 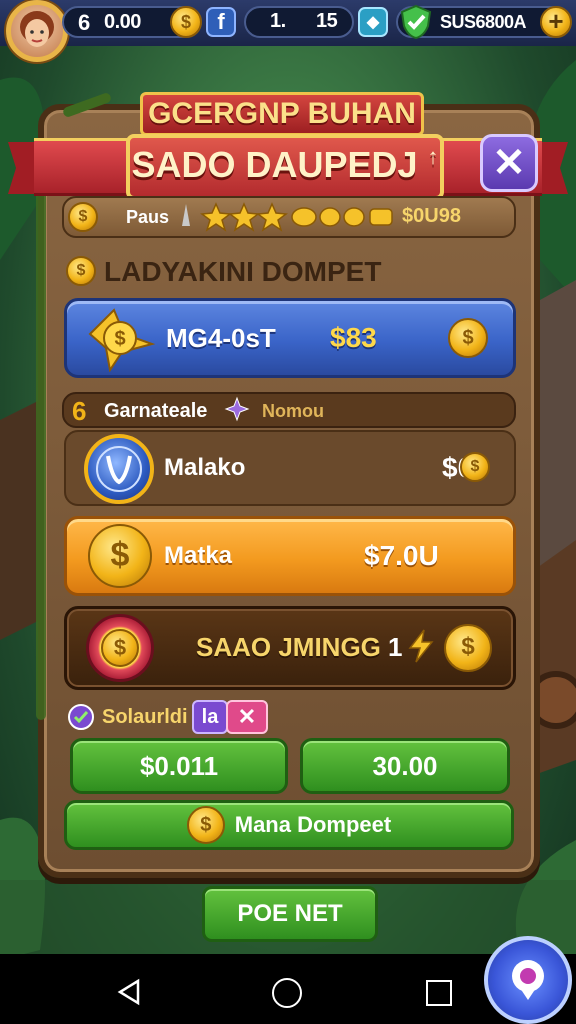 What do you see at coordinates (327, 21) in the screenshot?
I see `counter-b: 15` at bounding box center [327, 21].